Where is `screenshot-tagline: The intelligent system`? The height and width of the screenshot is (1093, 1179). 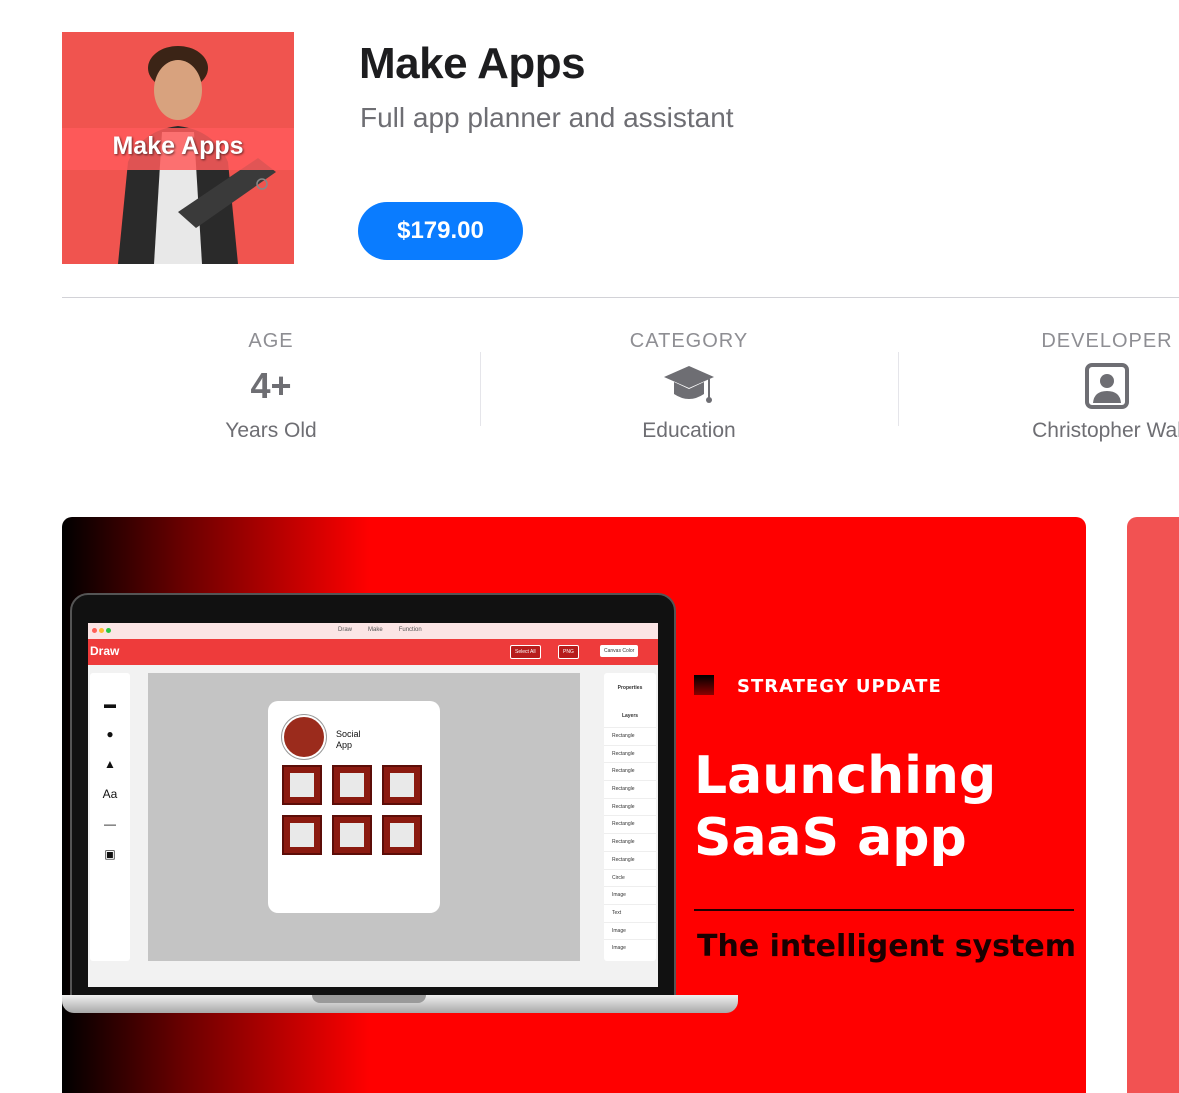
screenshot-tagline: The intelligent system is located at coordinates (886, 946).